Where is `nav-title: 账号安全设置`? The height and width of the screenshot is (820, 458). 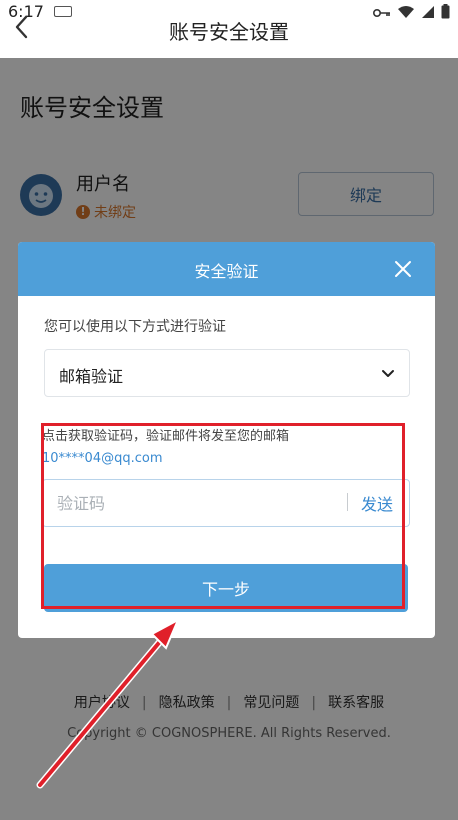 nav-title: 账号安全设置 is located at coordinates (229, 32).